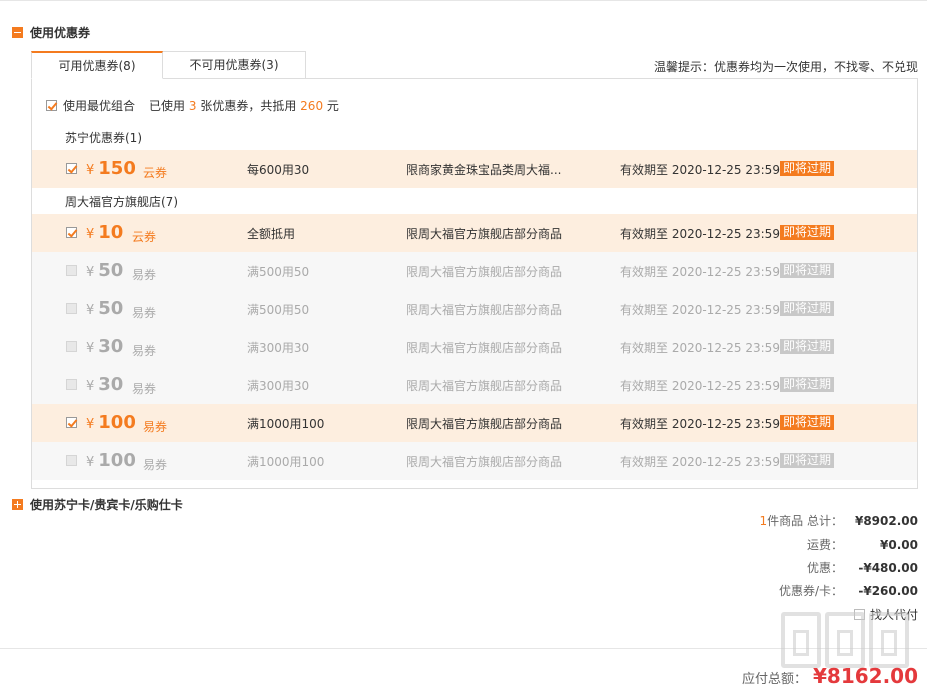  What do you see at coordinates (278, 348) in the screenshot?
I see `coupon-rule: 满300用30` at bounding box center [278, 348].